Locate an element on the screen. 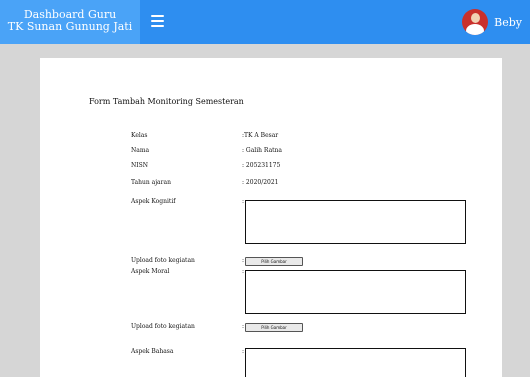 This screenshot has width=530, height=377. aspek-kognitif-textarea is located at coordinates (355, 222).